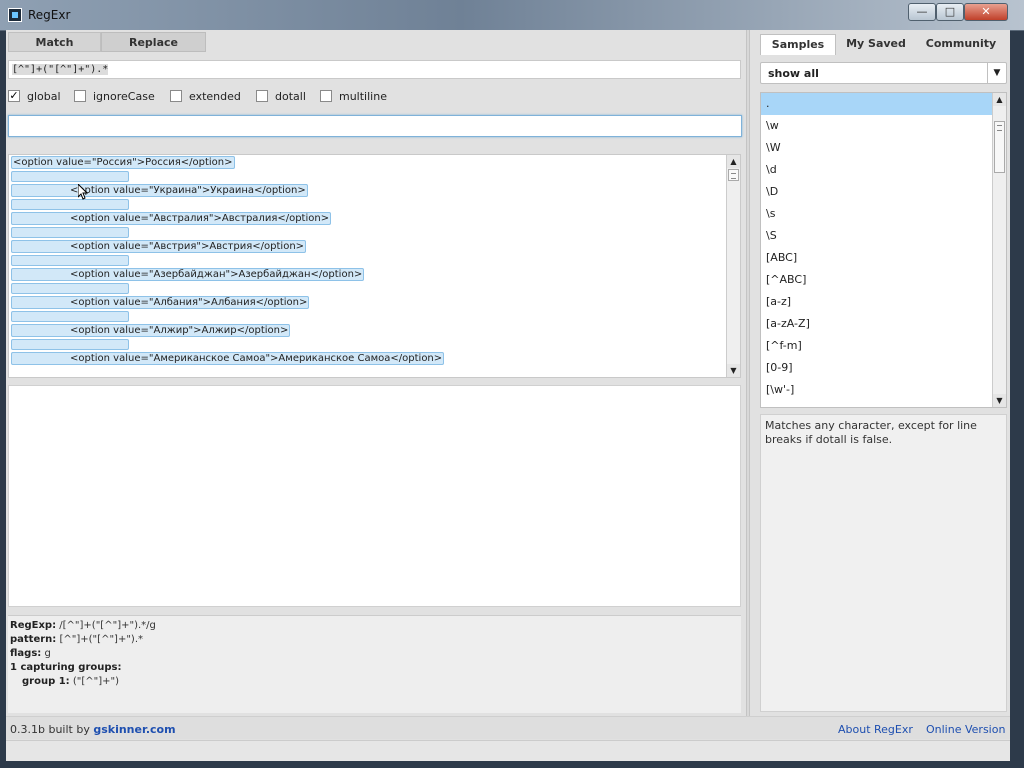 This screenshot has width=1024, height=768. I want to click on text-area-scrollbar: ▲ ▼, so click(733, 266).